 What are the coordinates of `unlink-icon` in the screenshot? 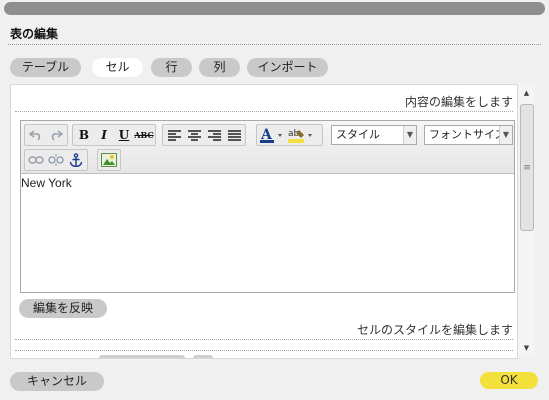 It's located at (56, 160).